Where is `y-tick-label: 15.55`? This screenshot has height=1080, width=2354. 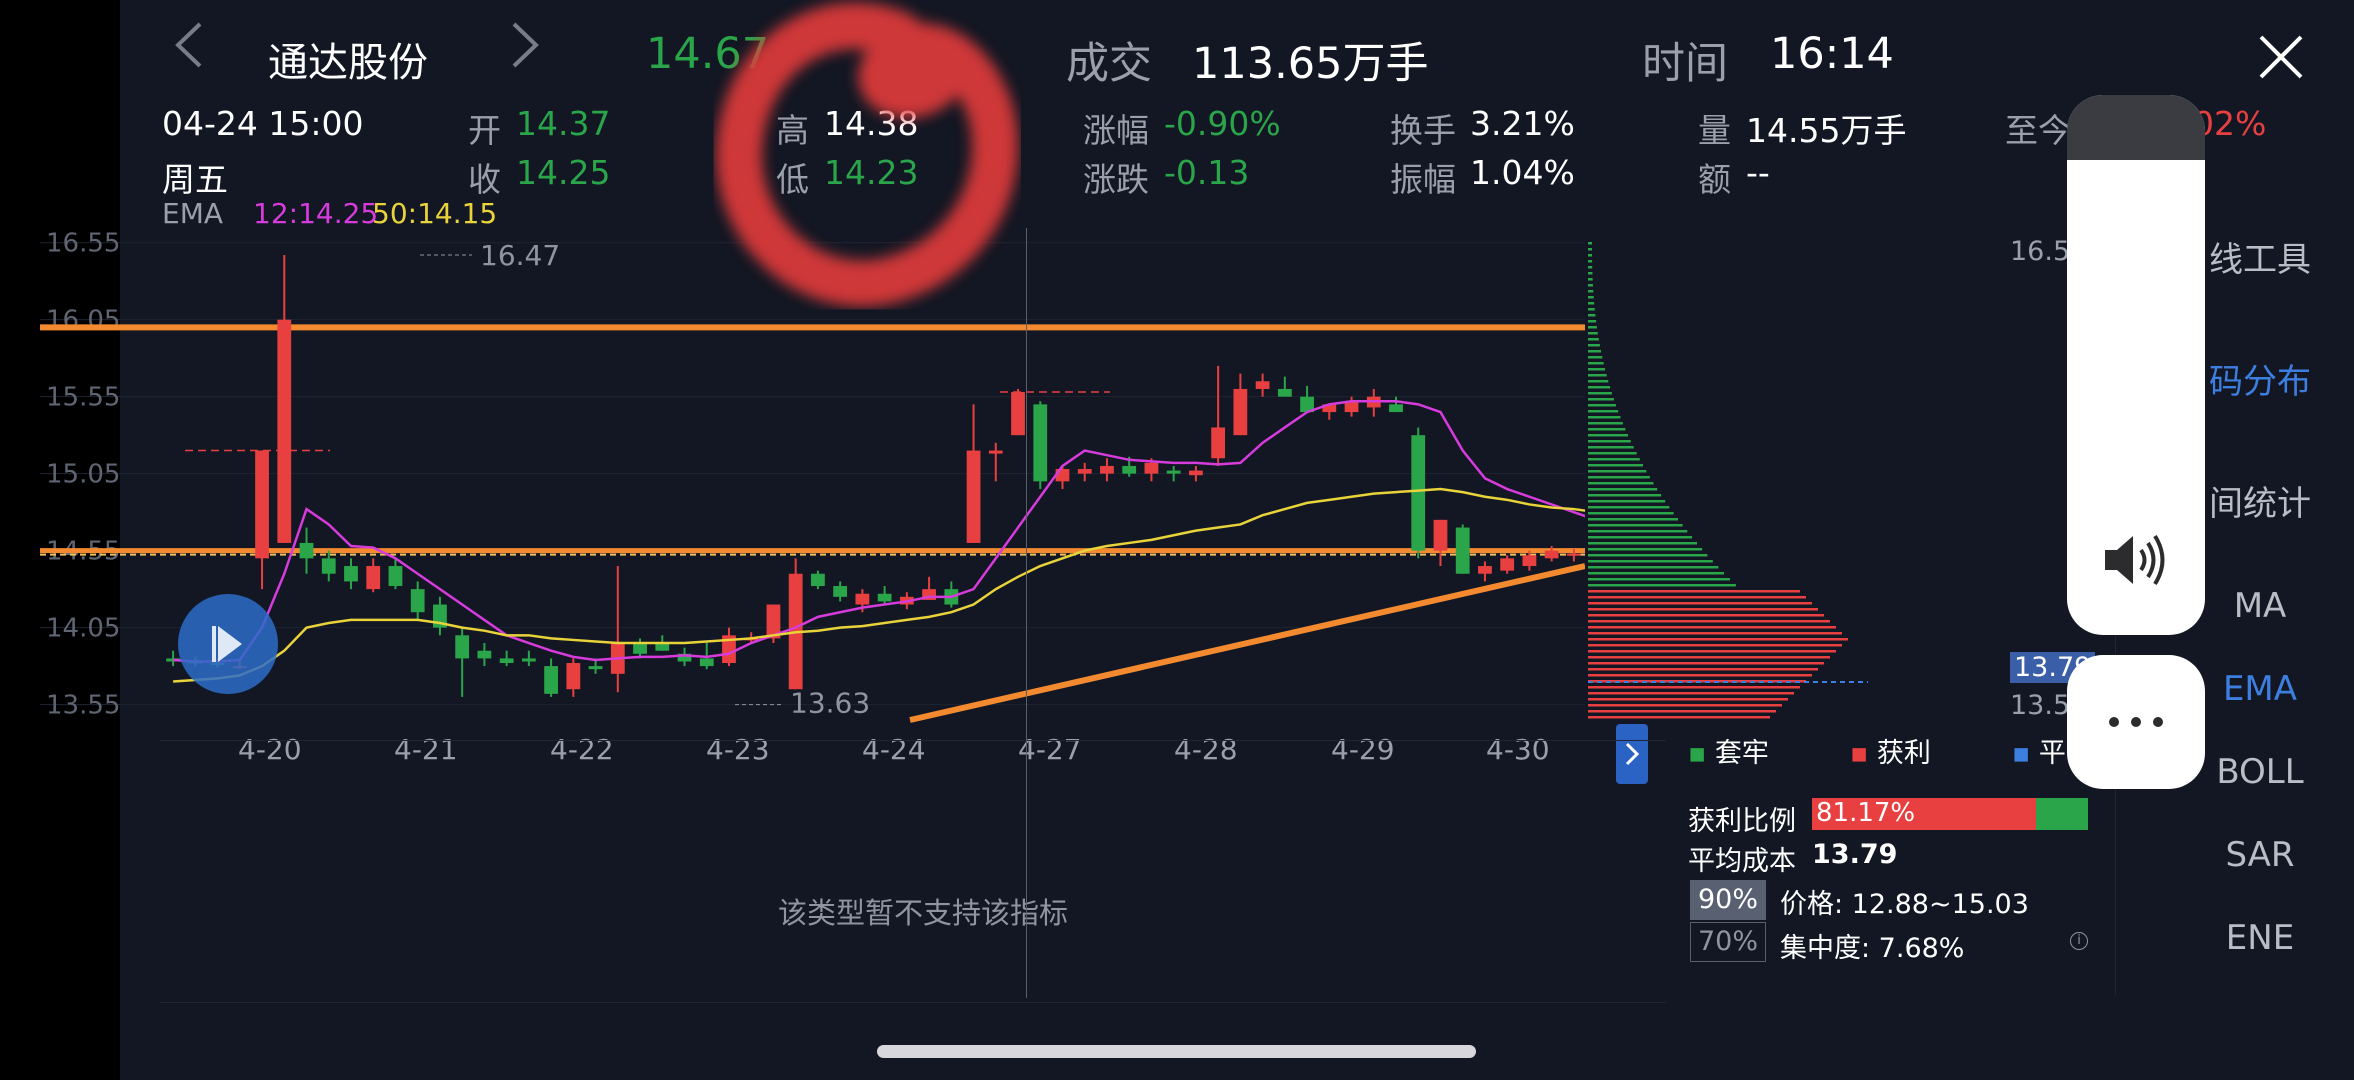
y-tick-label: 15.55 is located at coordinates (83, 398).